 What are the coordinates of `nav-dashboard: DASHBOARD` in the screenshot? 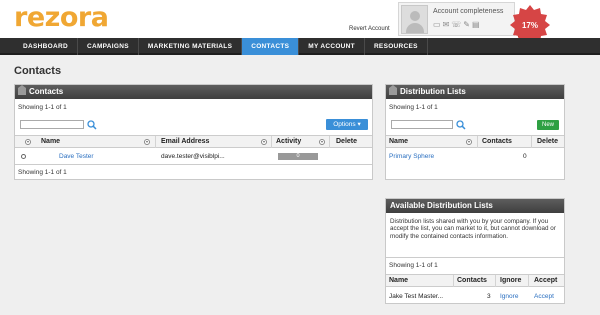 It's located at (46, 46).